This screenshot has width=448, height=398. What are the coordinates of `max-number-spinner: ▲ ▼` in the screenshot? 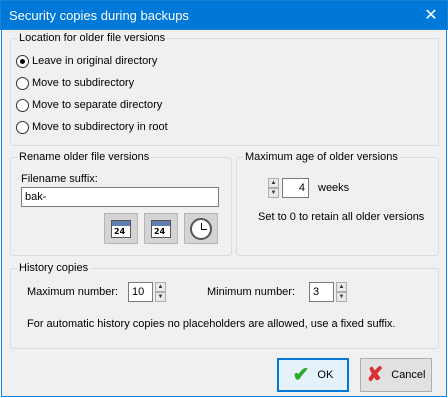 It's located at (160, 292).